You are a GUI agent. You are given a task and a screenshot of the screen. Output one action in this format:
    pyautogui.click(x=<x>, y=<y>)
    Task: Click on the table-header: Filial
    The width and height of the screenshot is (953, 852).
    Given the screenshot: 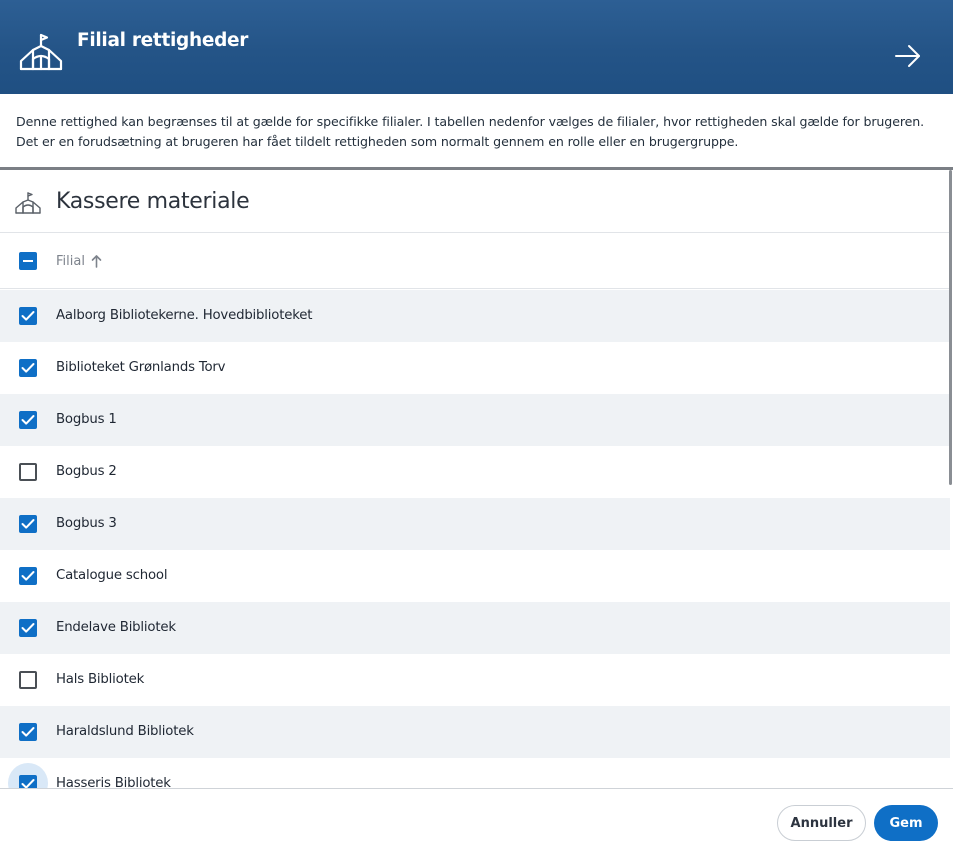 What is the action you would take?
    pyautogui.click(x=475, y=261)
    